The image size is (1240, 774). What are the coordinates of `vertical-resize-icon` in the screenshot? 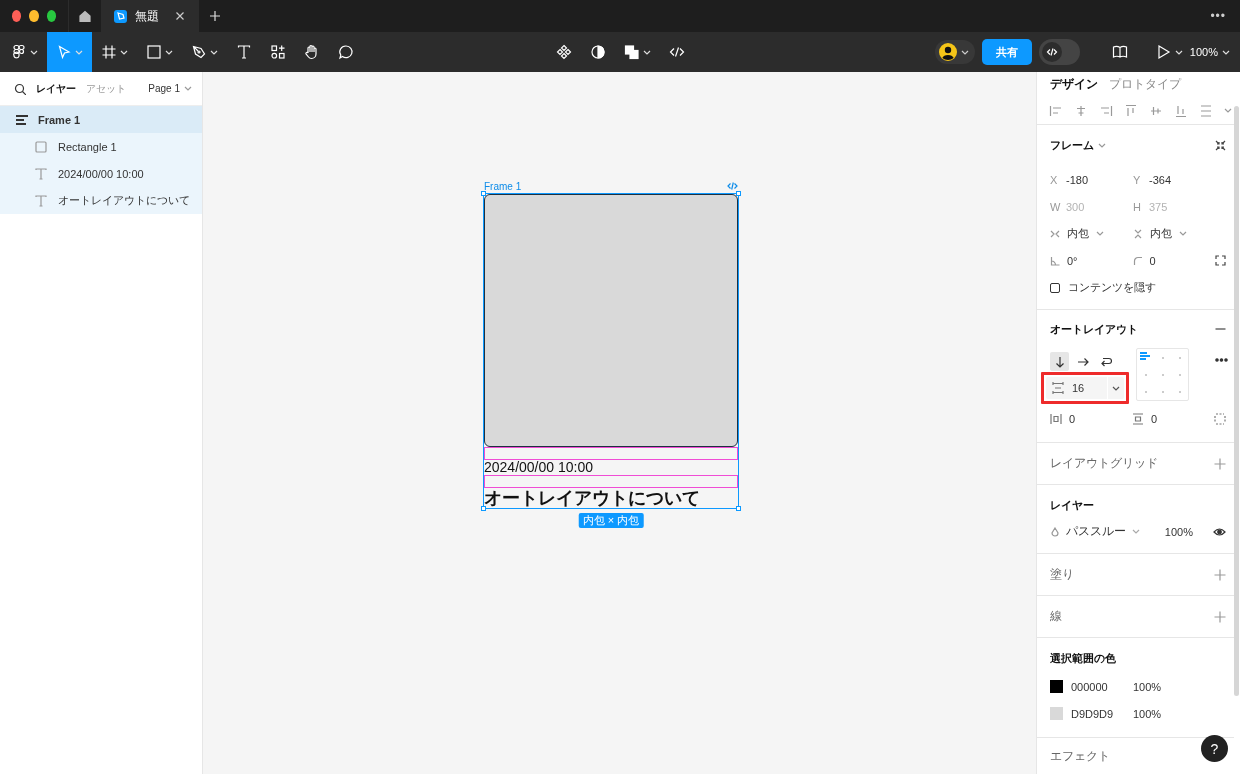 It's located at (1138, 233).